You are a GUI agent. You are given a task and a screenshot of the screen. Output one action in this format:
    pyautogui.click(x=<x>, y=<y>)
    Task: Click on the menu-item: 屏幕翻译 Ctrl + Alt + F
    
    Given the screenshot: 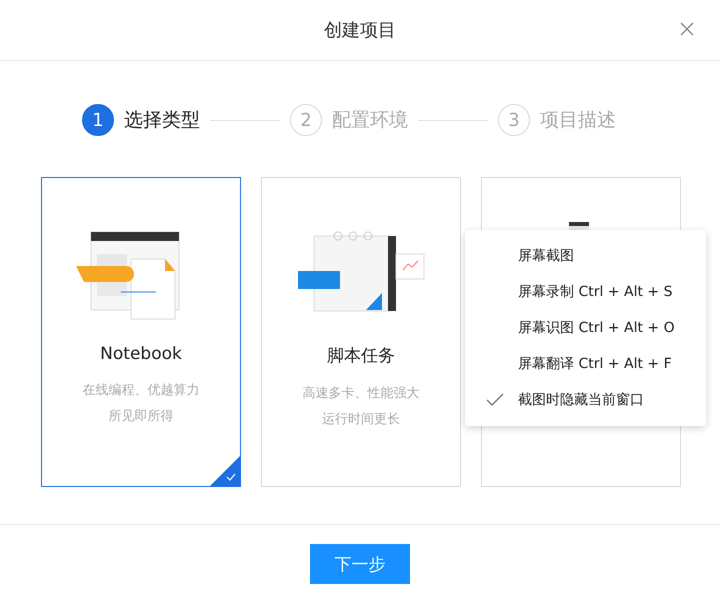 What is the action you would take?
    pyautogui.click(x=585, y=364)
    